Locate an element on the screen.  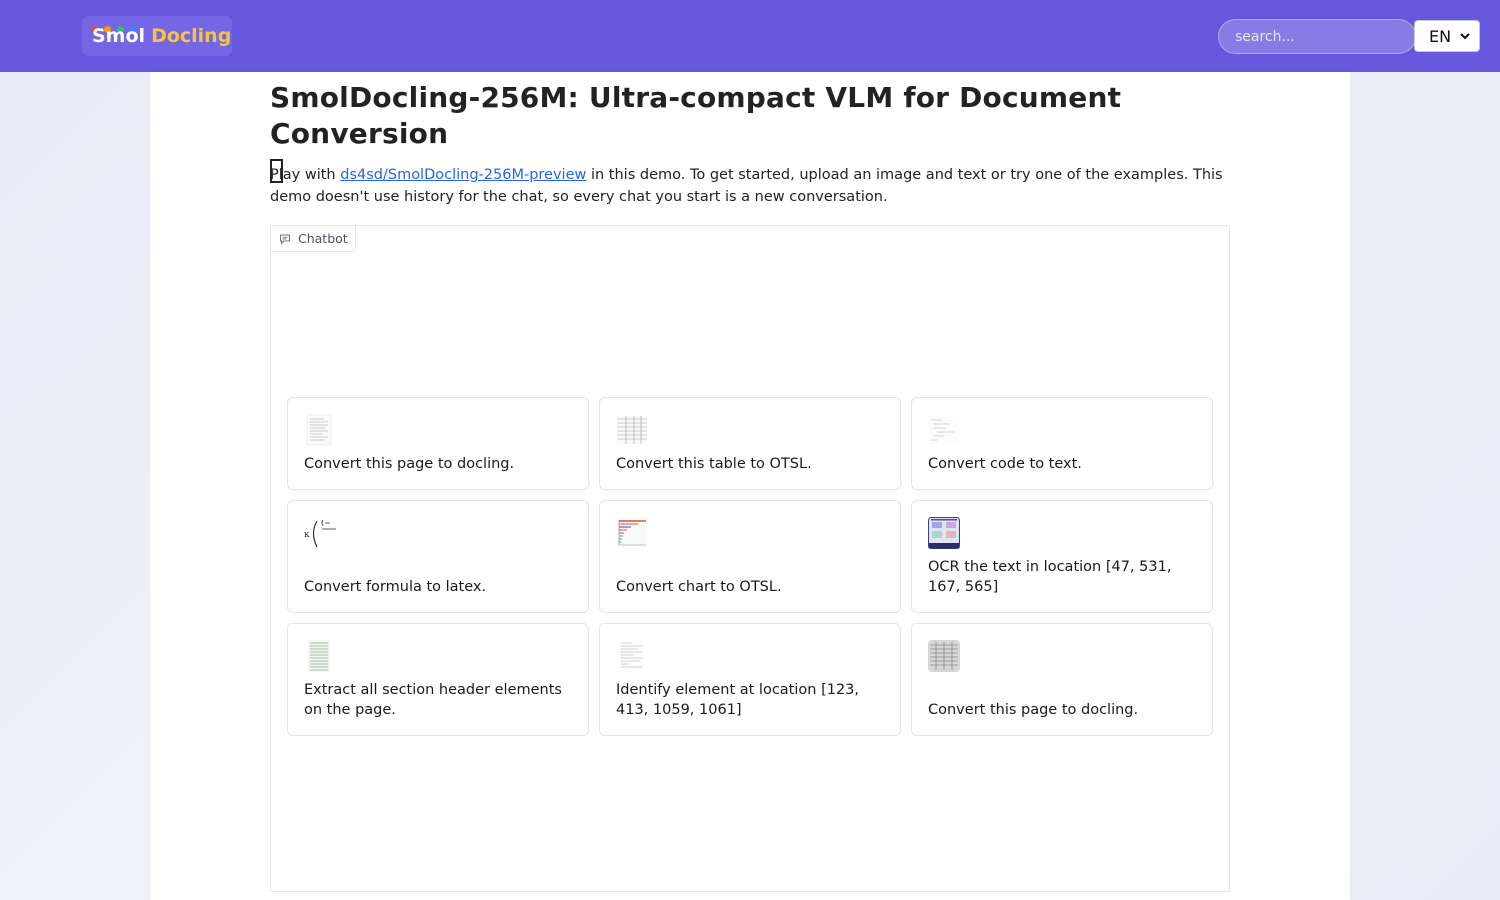
table-thumbnail-icon is located at coordinates (632, 430).